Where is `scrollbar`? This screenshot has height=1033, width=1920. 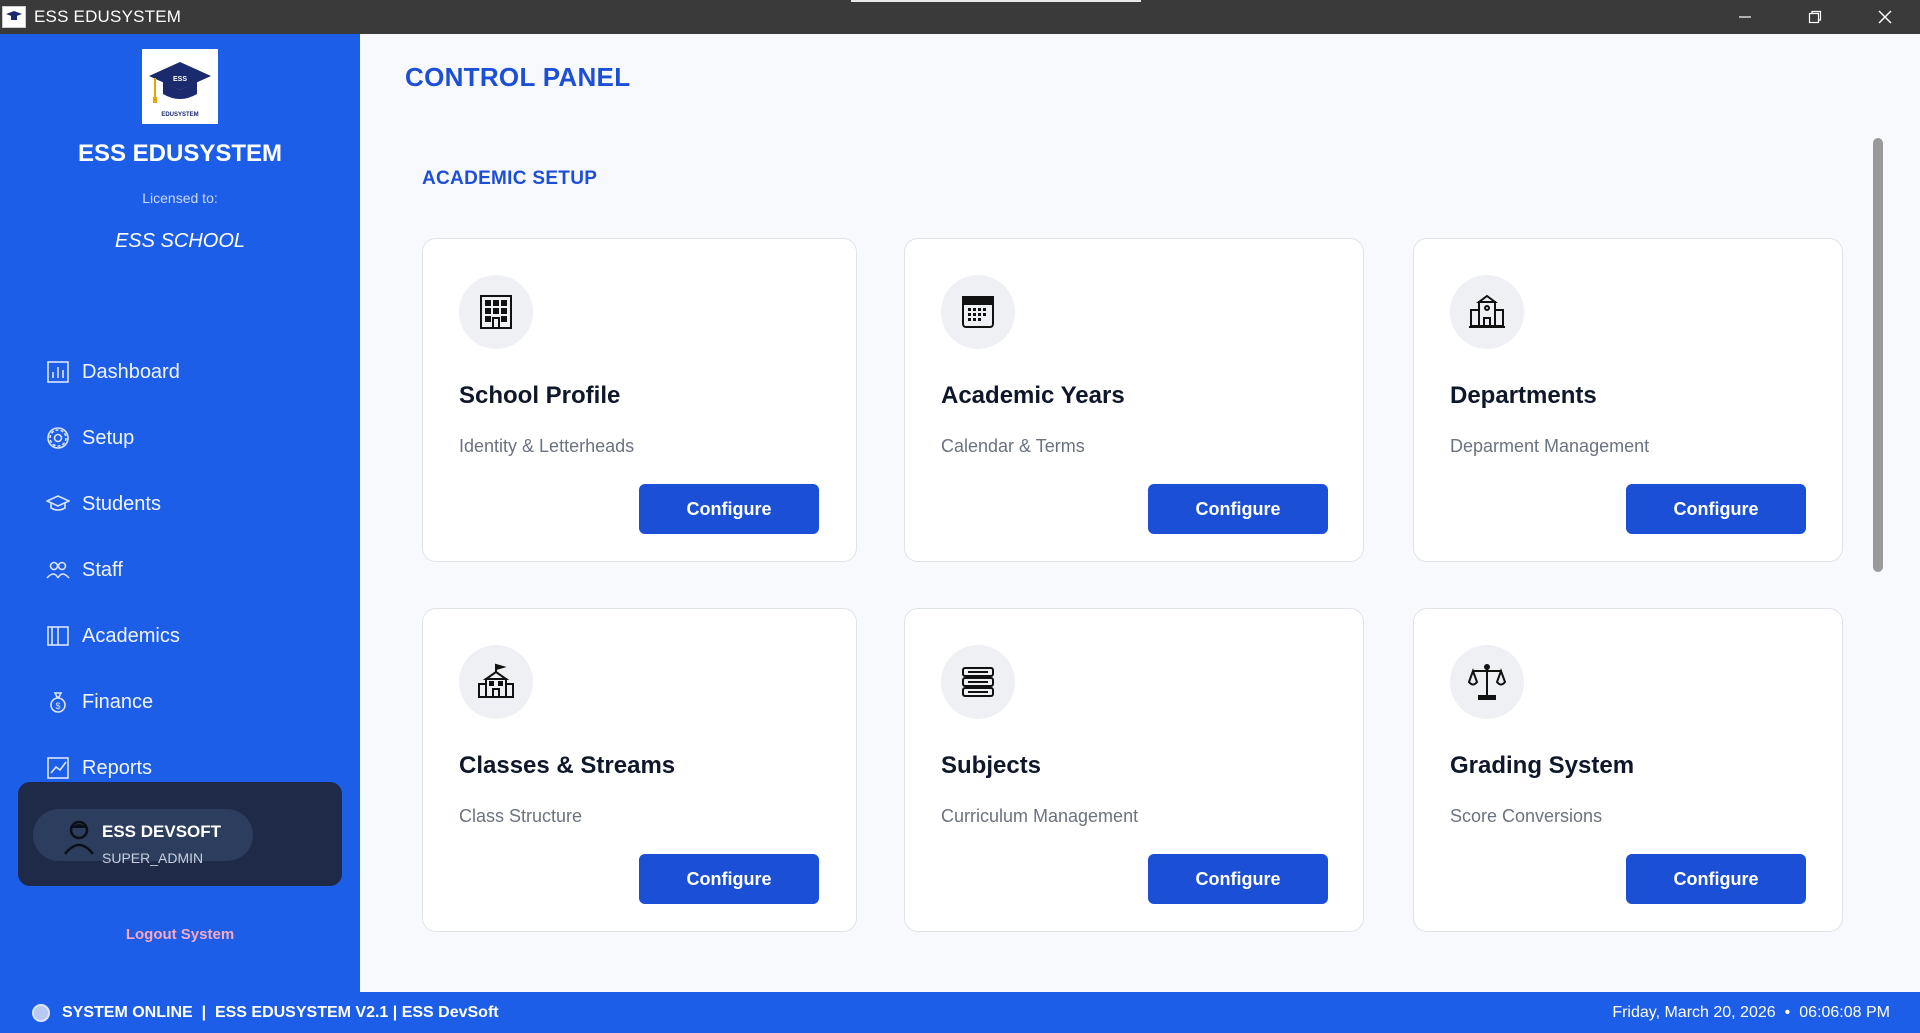 scrollbar is located at coordinates (1878, 355).